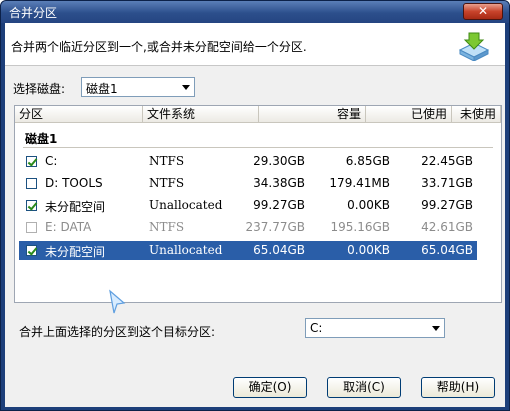  Describe the element at coordinates (255, 12) in the screenshot. I see `title-bar: 合并分区 ✕` at that location.